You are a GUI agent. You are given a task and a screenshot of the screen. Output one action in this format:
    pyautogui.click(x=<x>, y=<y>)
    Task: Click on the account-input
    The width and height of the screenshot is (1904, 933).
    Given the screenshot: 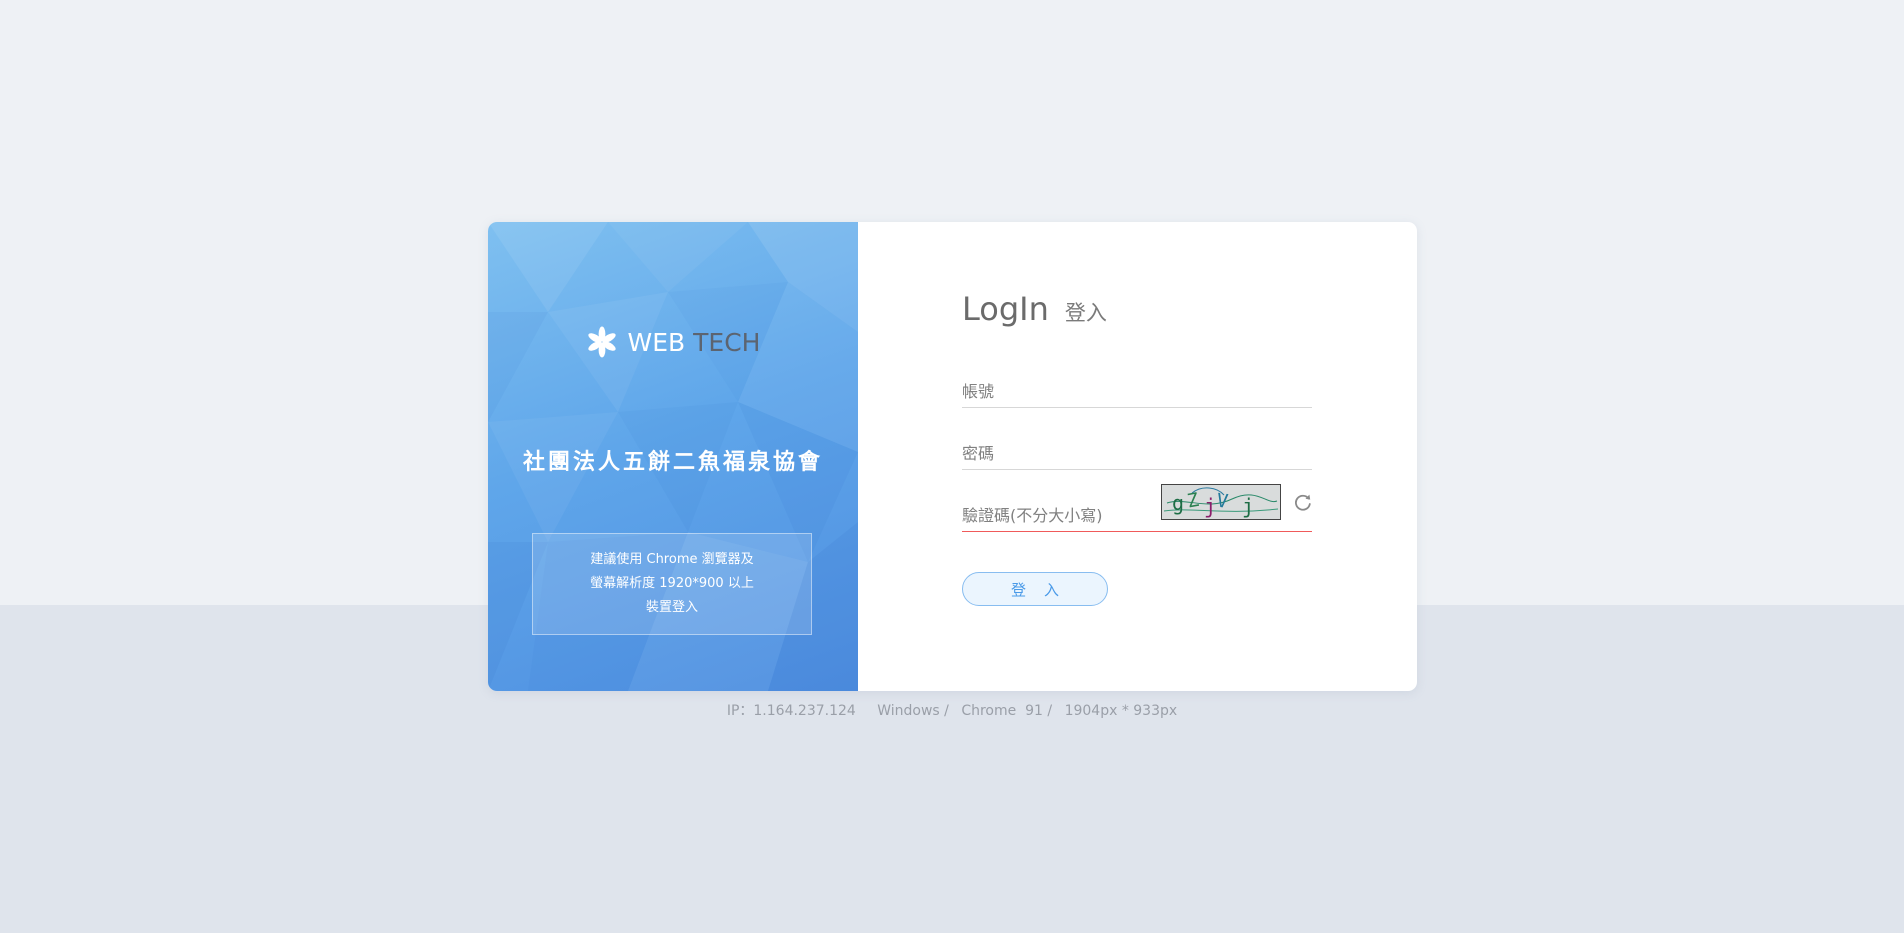 What is the action you would take?
    pyautogui.click(x=1137, y=391)
    